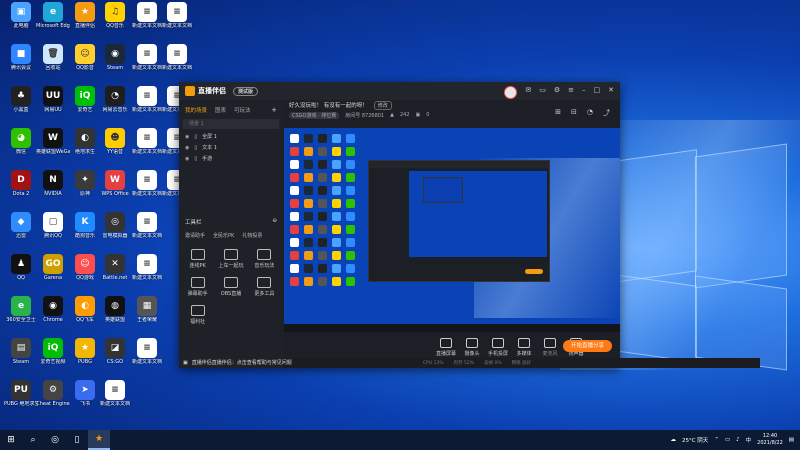 This screenshot has height=450, width=800. I want to click on phone-cast-button: 手机投屏, so click(498, 347).